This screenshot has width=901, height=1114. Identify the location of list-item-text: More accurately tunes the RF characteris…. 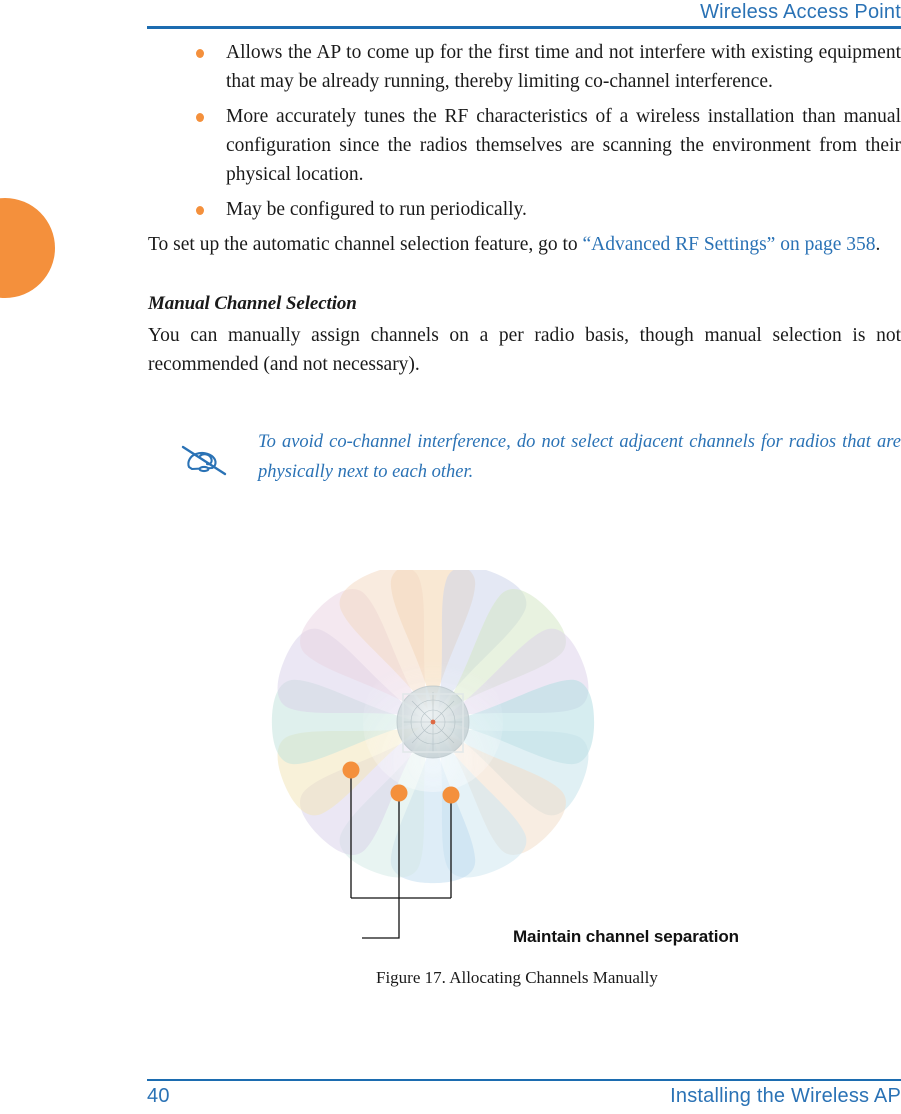
(563, 145).